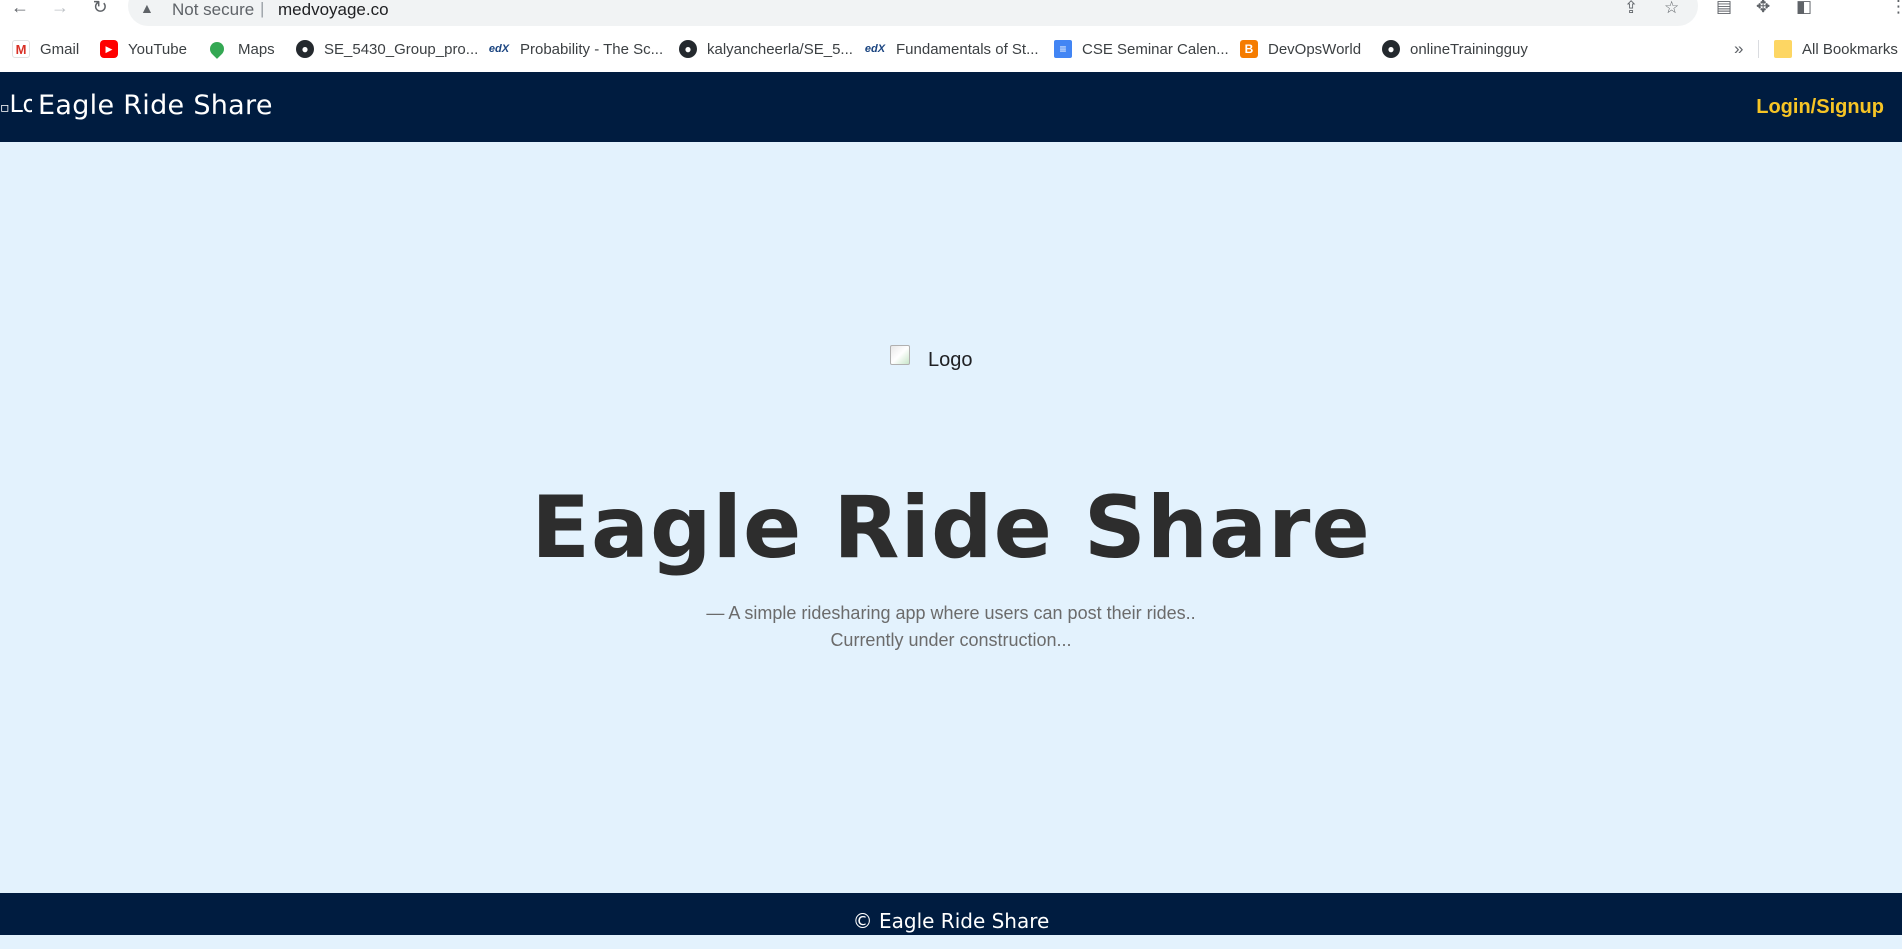 The height and width of the screenshot is (949, 1902). Describe the element at coordinates (147, 8) in the screenshot. I see `warning-icon: ▲` at that location.